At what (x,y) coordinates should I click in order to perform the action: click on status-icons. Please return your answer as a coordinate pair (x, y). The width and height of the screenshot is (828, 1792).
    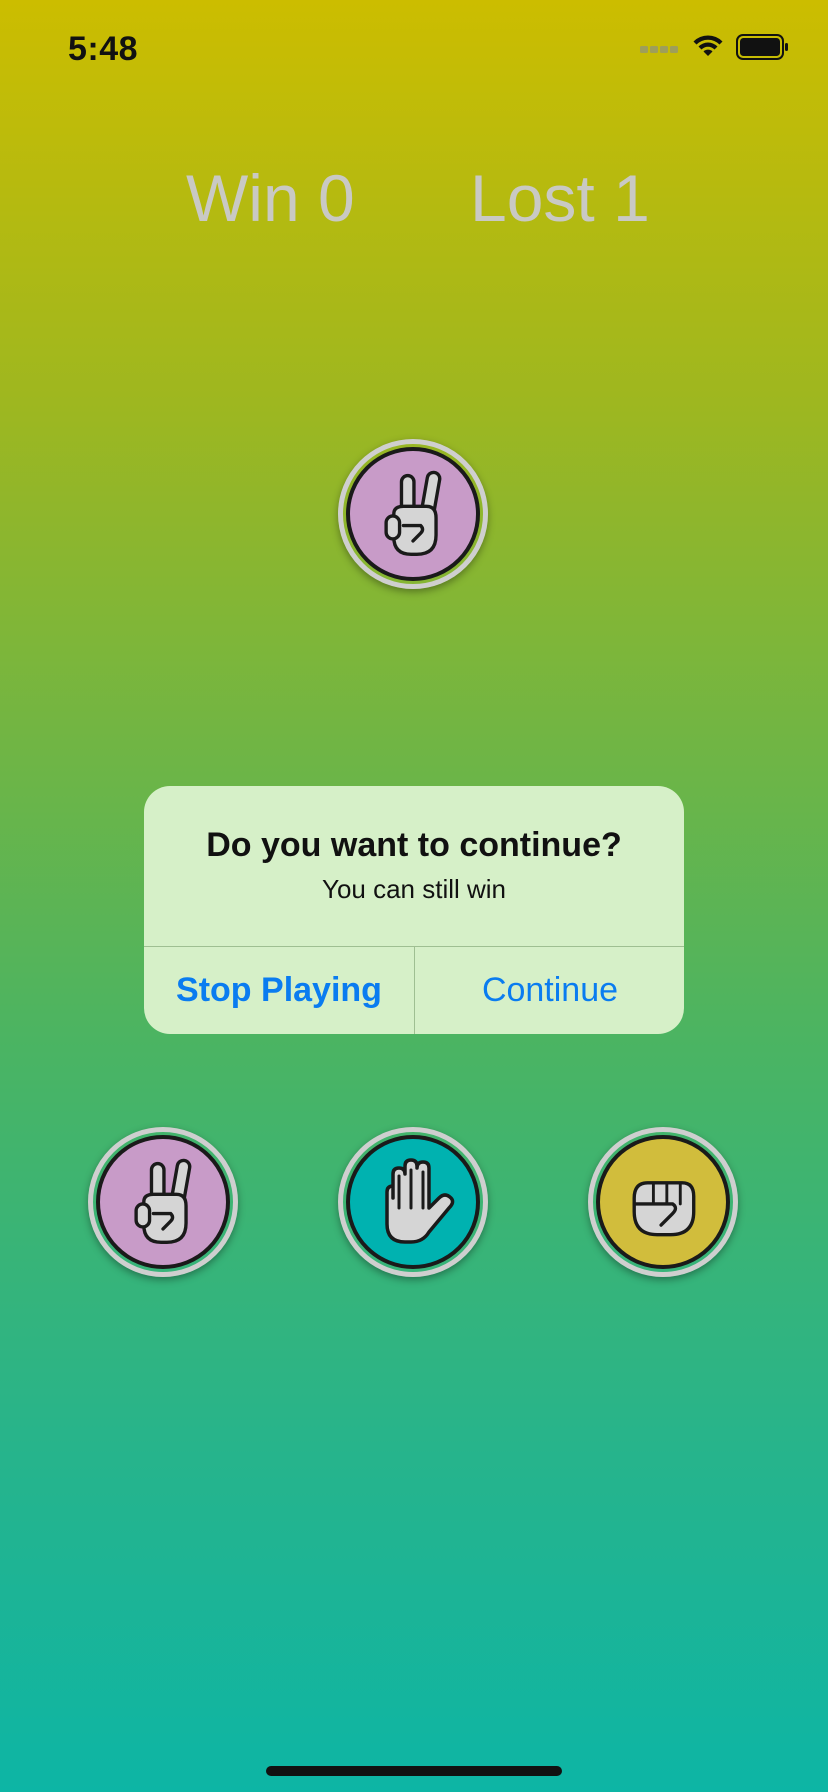
    Looking at the image, I should click on (715, 49).